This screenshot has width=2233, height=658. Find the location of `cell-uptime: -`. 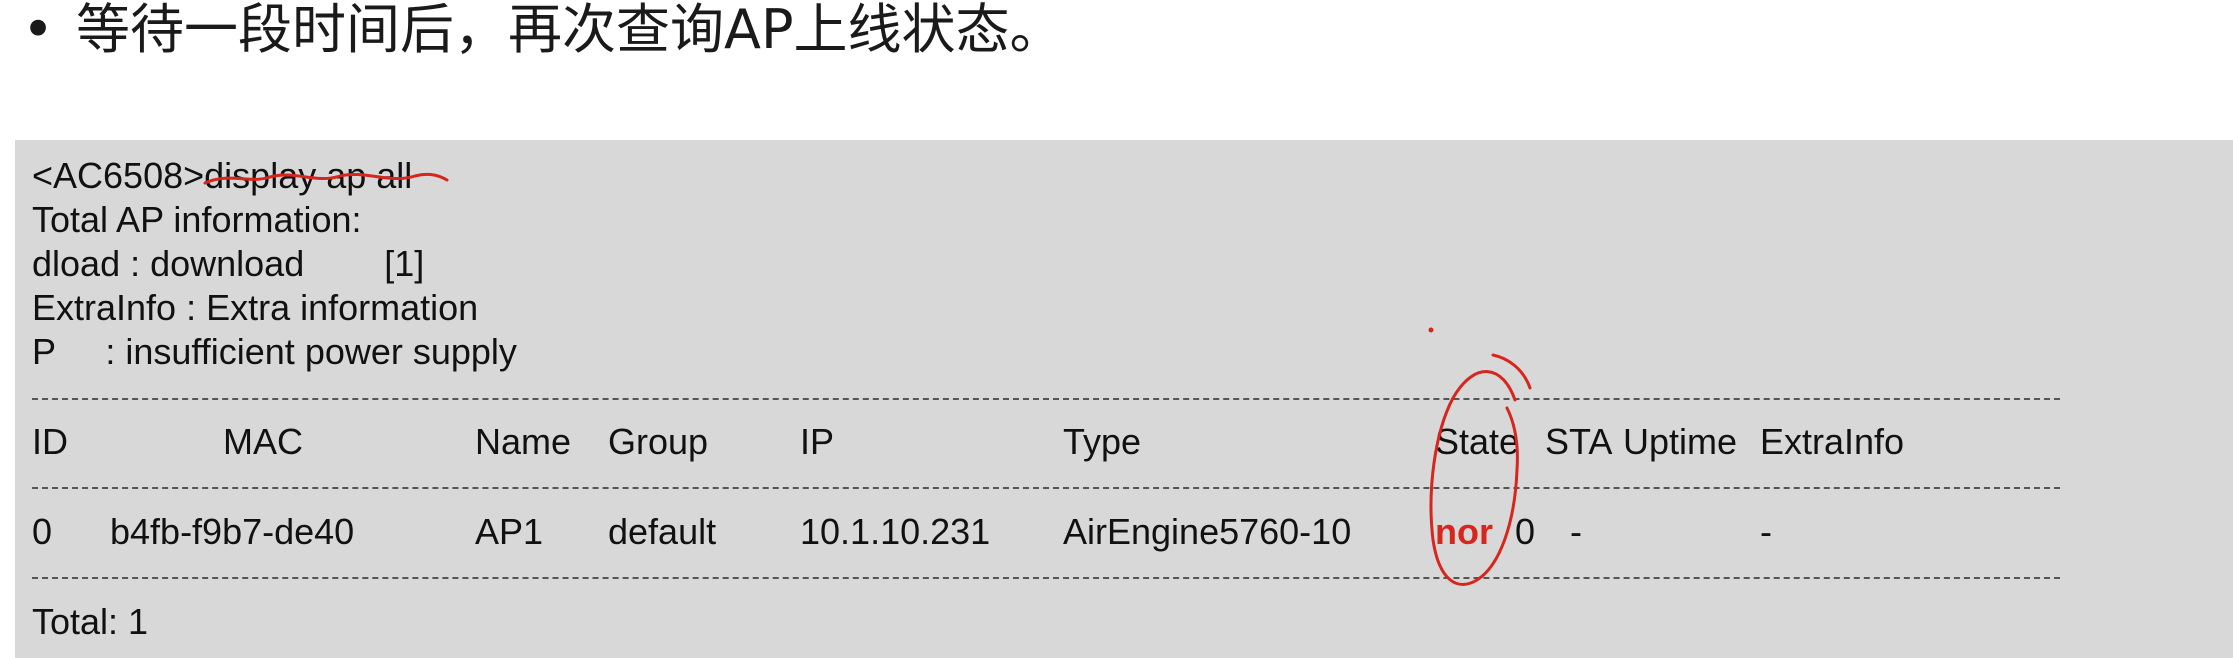

cell-uptime: - is located at coordinates (1576, 531).